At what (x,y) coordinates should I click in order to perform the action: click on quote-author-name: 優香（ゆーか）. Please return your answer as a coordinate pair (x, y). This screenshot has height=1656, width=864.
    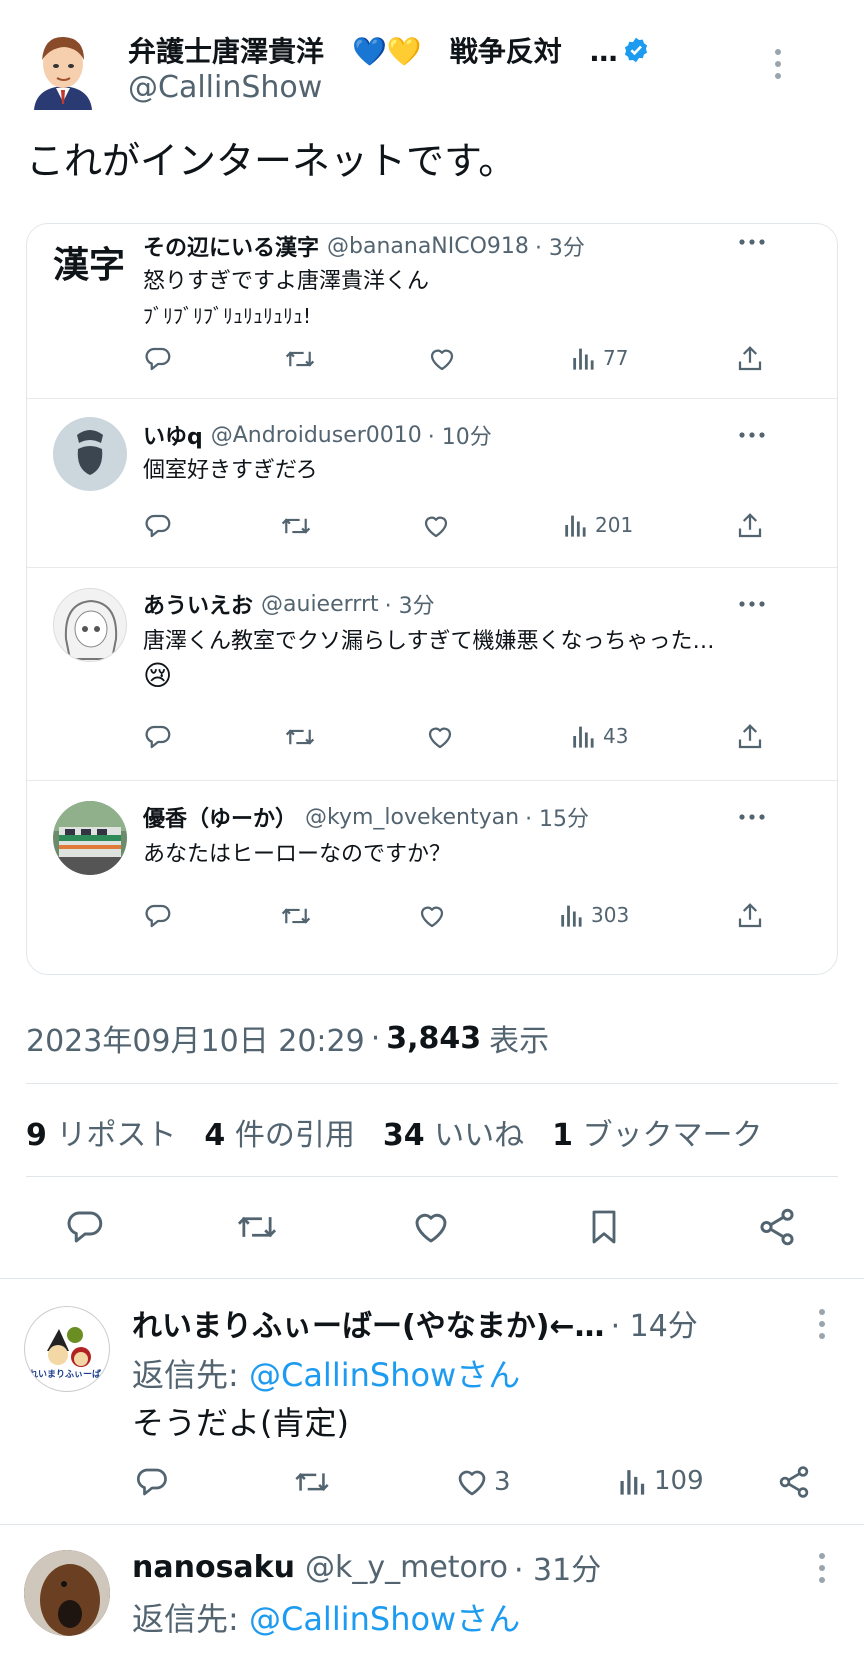
    Looking at the image, I should click on (220, 817).